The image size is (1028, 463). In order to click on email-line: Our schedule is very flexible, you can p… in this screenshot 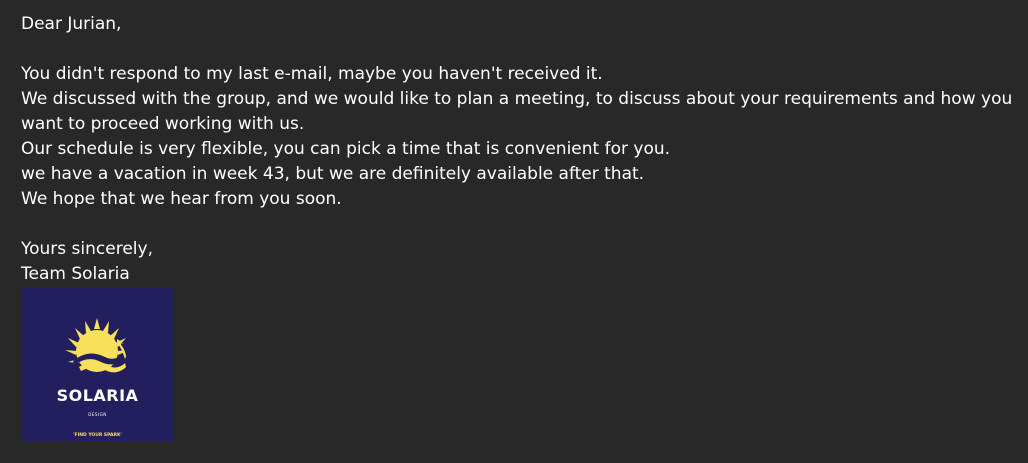, I will do `click(346, 149)`.